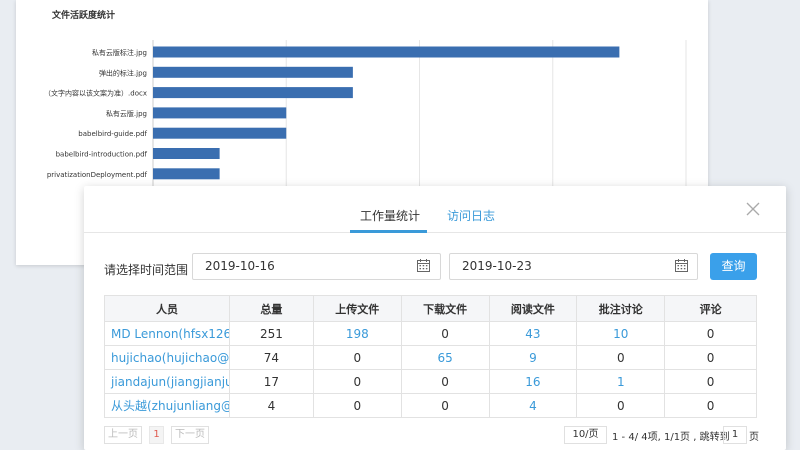 Image resolution: width=800 pixels, height=450 pixels. What do you see at coordinates (671, 437) in the screenshot?
I see `pager-info: 1 - 4/ 4项, 1/1页 , 跳转到` at bounding box center [671, 437].